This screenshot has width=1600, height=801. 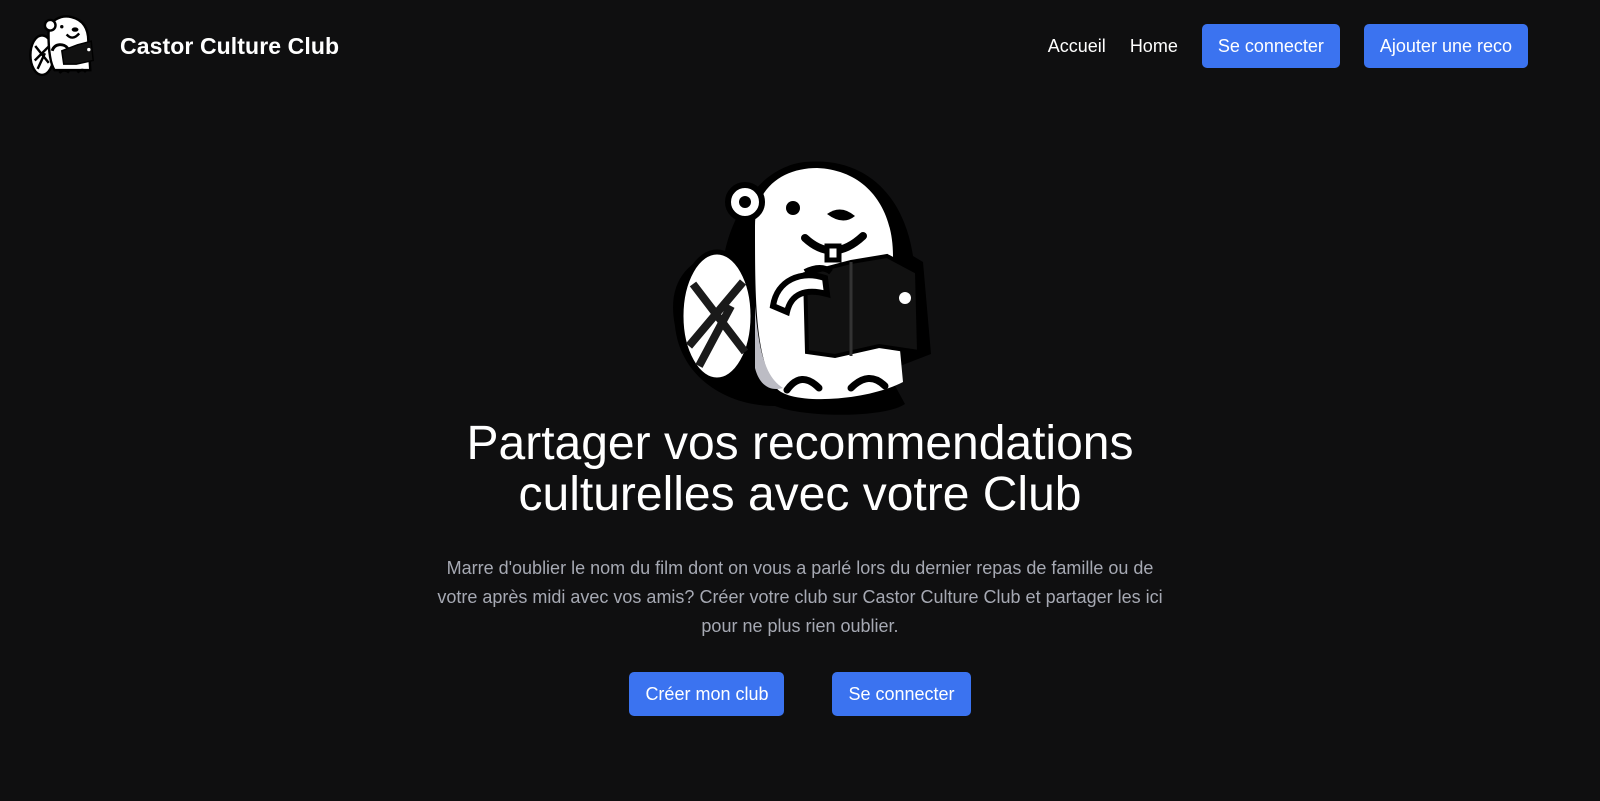 I want to click on brand-name: Castor Culture Club, so click(x=230, y=45).